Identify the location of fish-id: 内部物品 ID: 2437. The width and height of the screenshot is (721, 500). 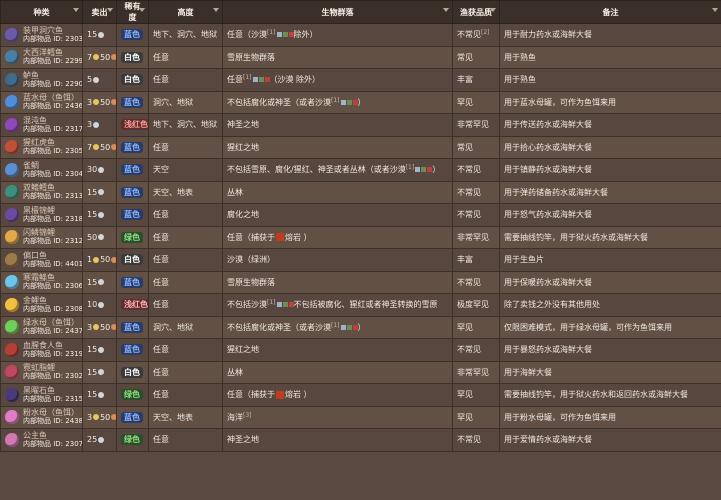
(53, 331).